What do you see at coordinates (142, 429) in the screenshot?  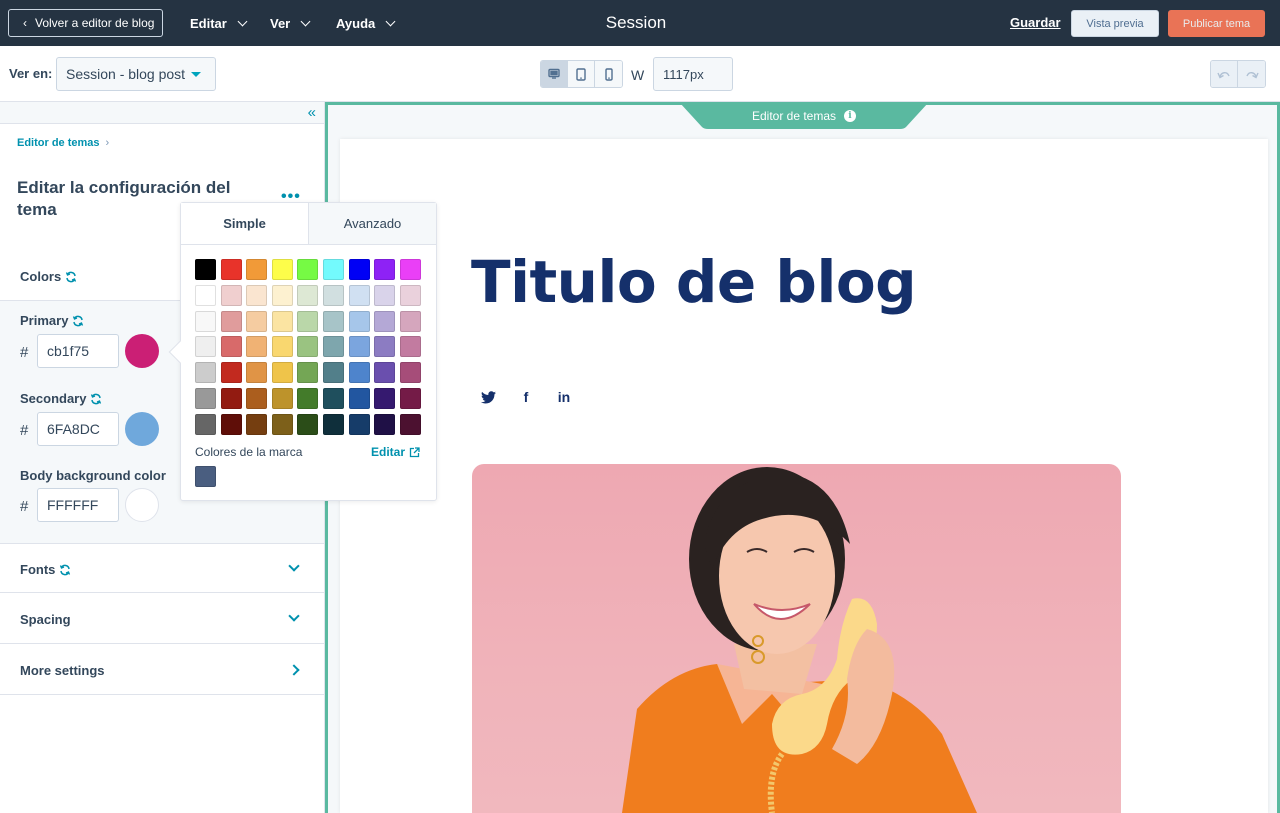 I see `secondary-color-swatch` at bounding box center [142, 429].